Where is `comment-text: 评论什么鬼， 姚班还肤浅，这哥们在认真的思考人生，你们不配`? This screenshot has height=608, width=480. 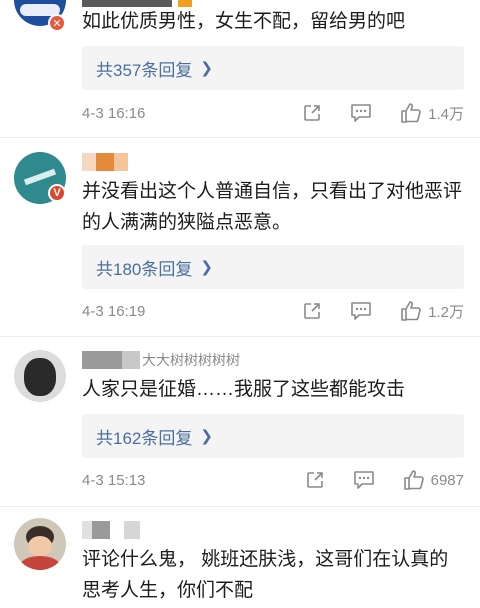 comment-text: 评论什么鬼， 姚班还肤浅，这哥们在认真的思考人生，你们不配 is located at coordinates (265, 575).